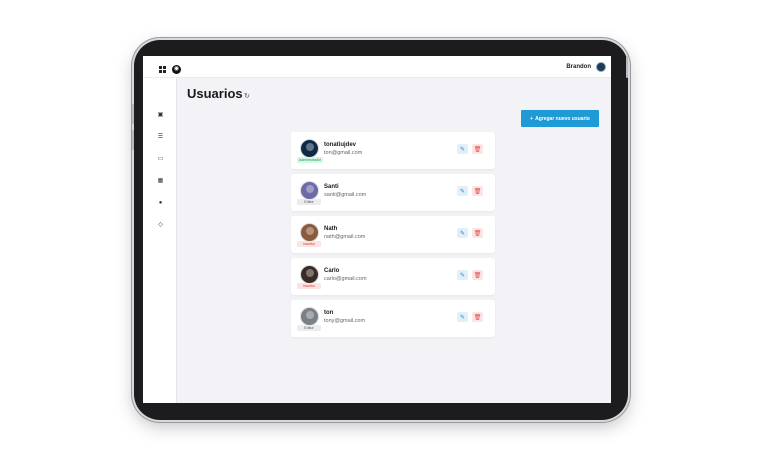 The width and height of the screenshot is (760, 456). I want to click on user-card: Editor ton tony@gmail.com ✎ 🗑, so click(393, 318).